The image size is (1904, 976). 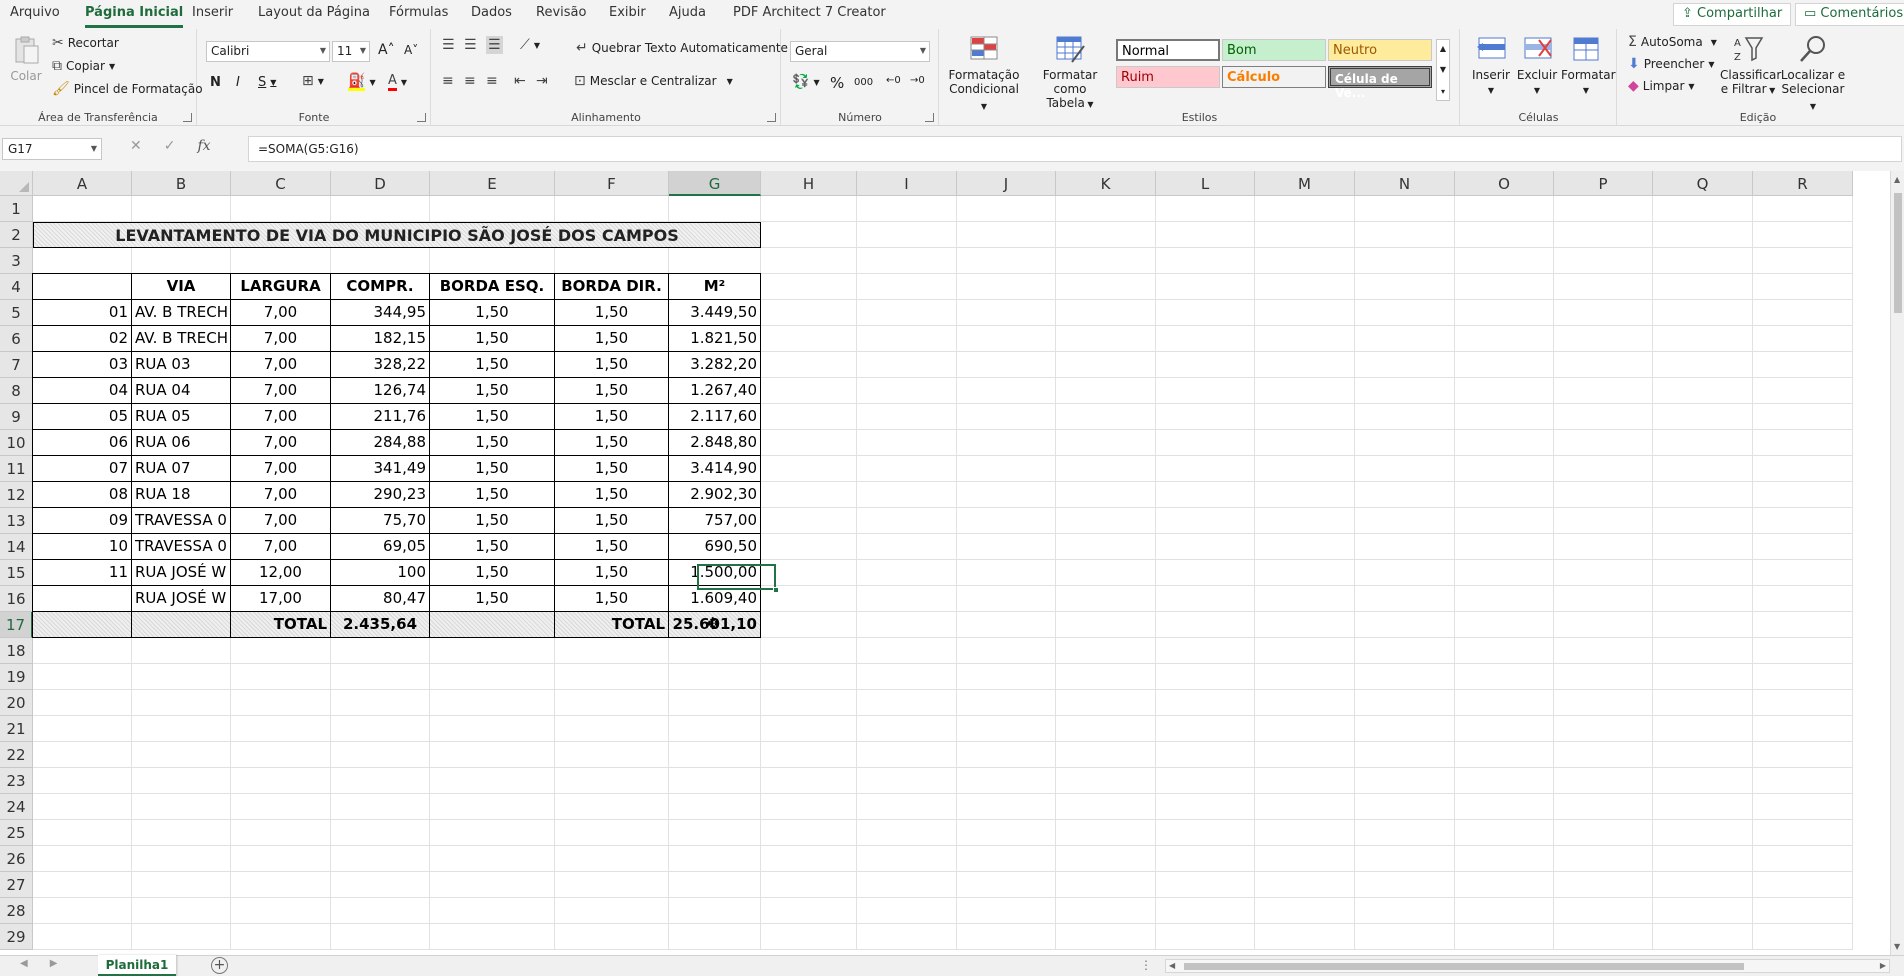 What do you see at coordinates (362, 82) in the screenshot?
I see `fill-color-button: ⛽ ▼` at bounding box center [362, 82].